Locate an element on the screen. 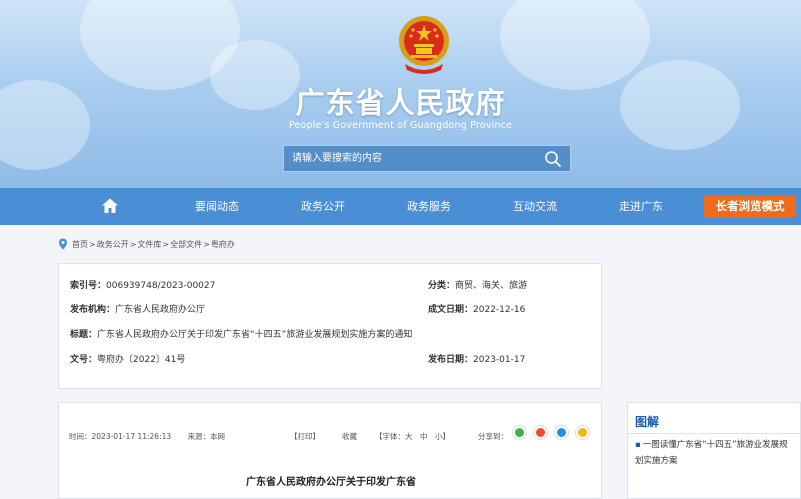 This screenshot has width=801, height=499. search-icon is located at coordinates (553, 159).